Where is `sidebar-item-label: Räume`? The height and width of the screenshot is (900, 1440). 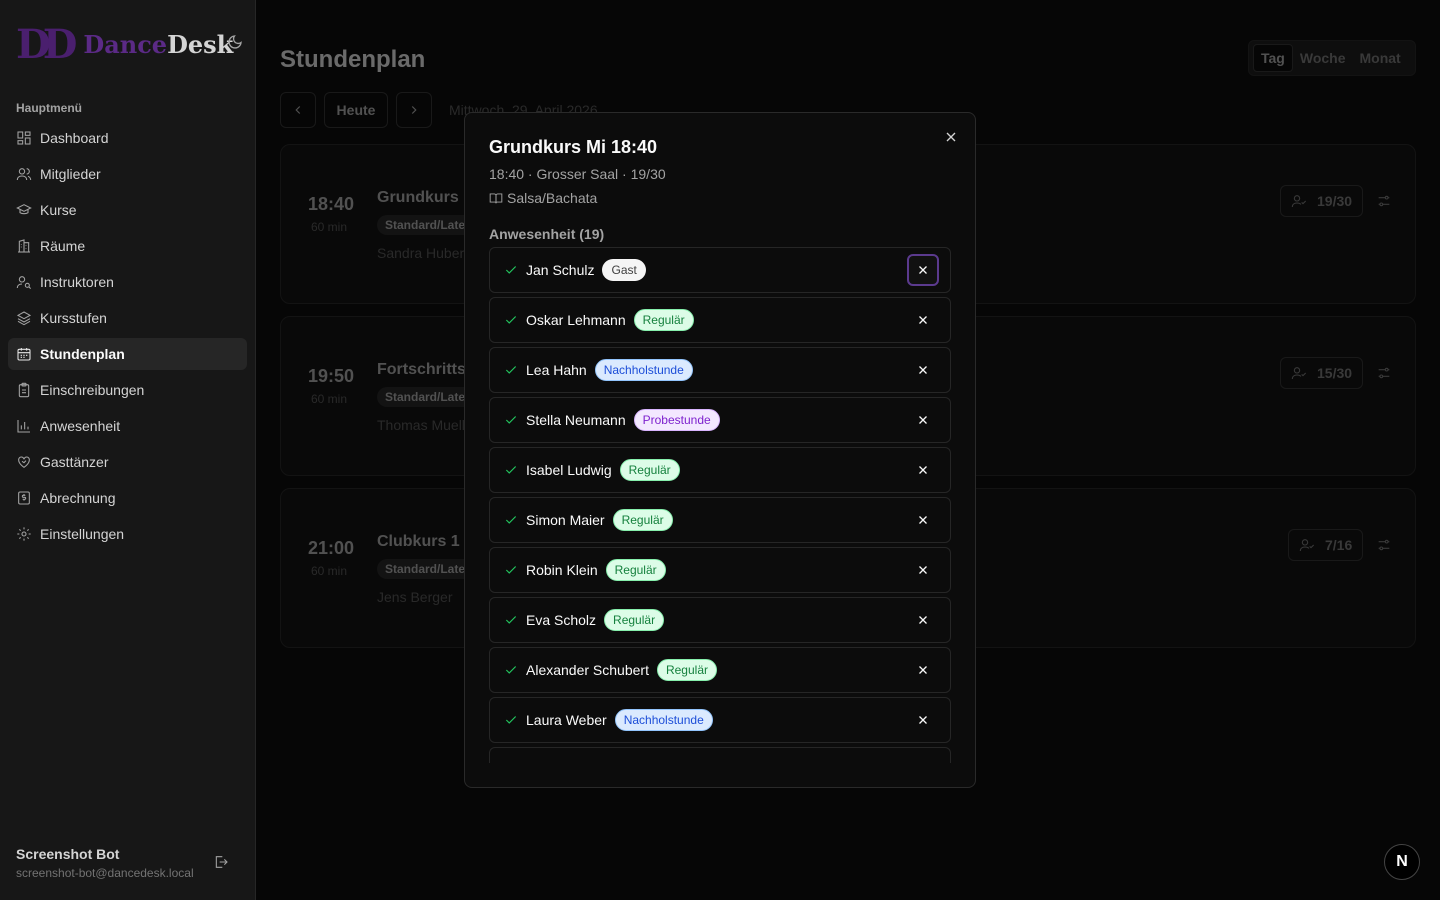 sidebar-item-label: Räume is located at coordinates (63, 246).